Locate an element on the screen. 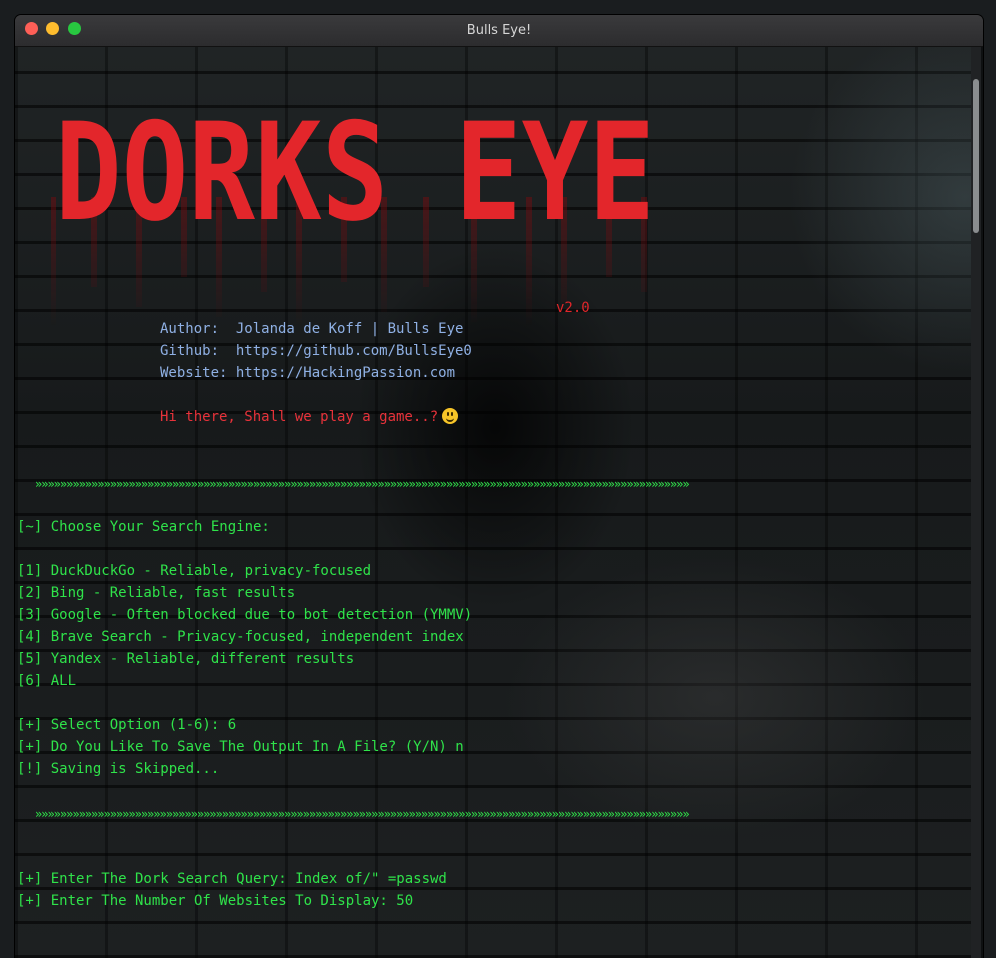 The height and width of the screenshot is (958, 996). scrollbar-thumb is located at coordinates (976, 156).